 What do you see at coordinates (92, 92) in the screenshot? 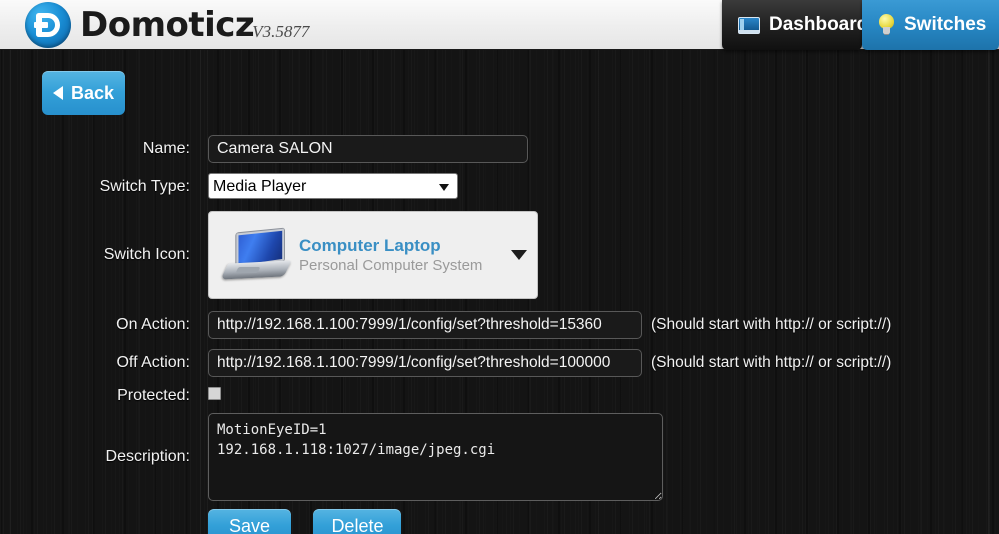
I see `back-button-label: Back` at bounding box center [92, 92].